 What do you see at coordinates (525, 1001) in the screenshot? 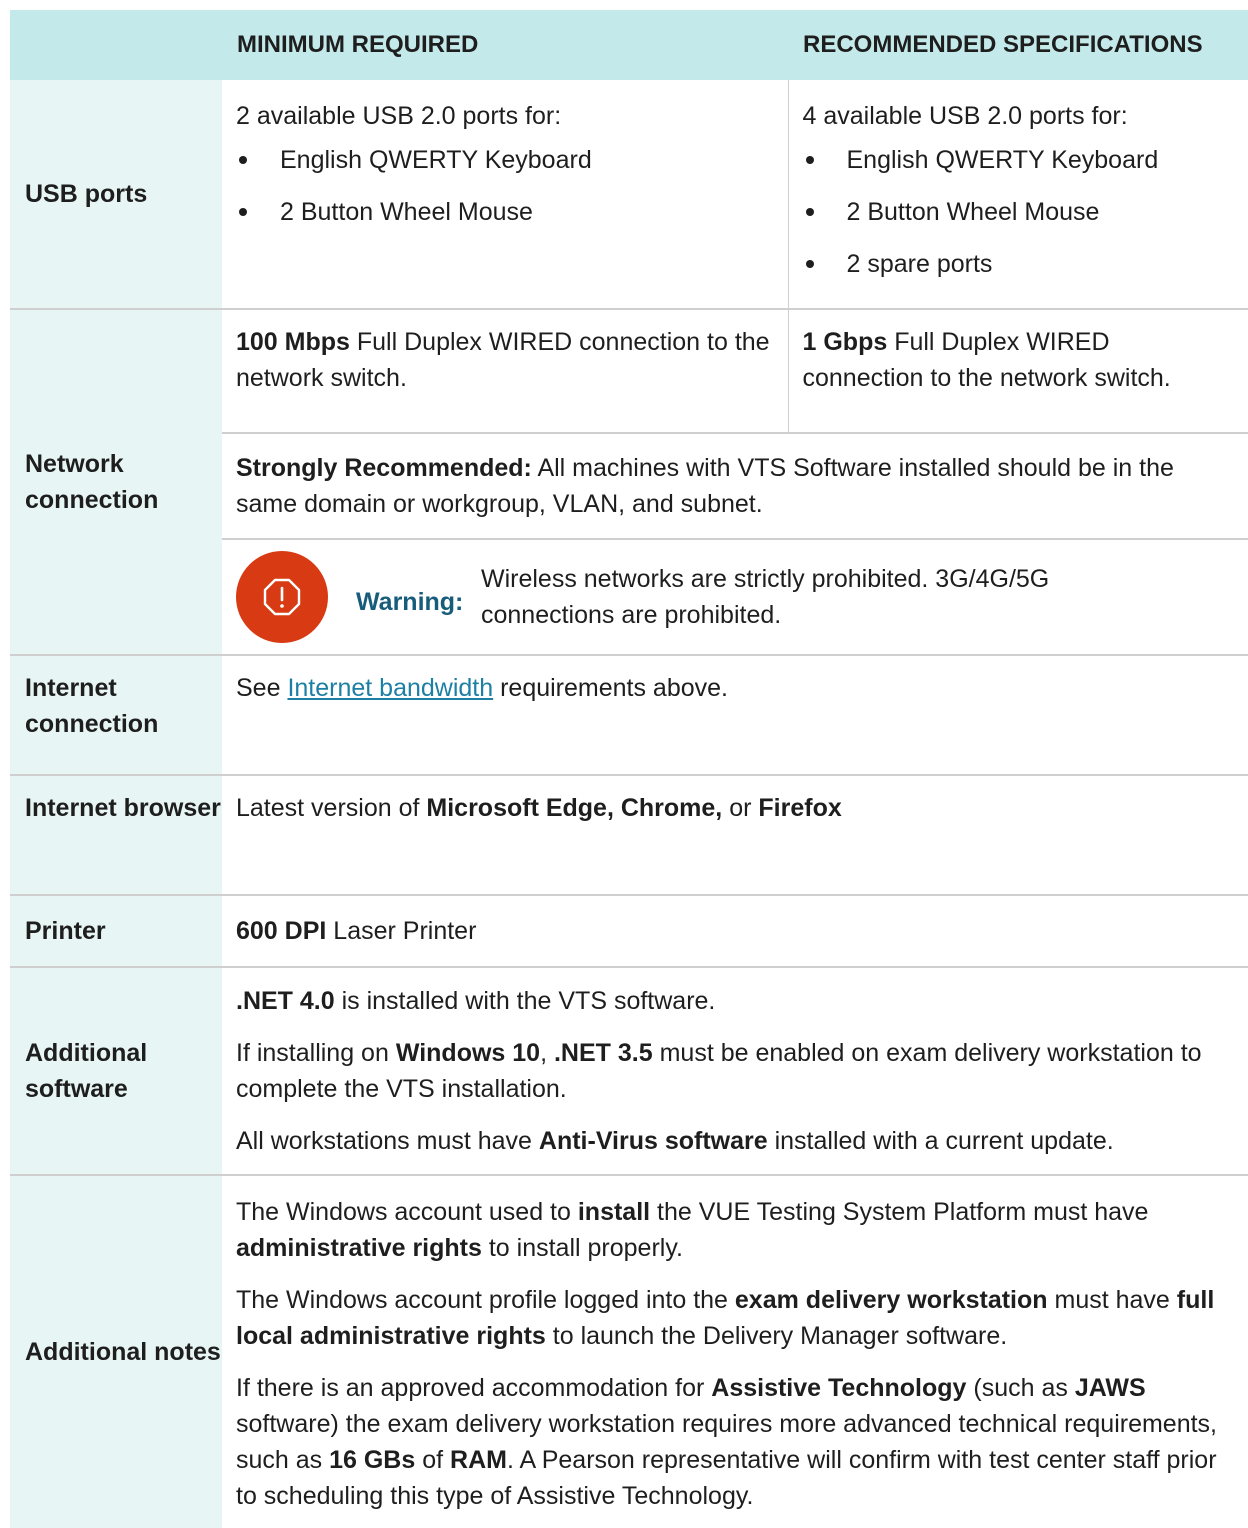
I see `software-p1-text: is installed with the VTS software.` at bounding box center [525, 1001].